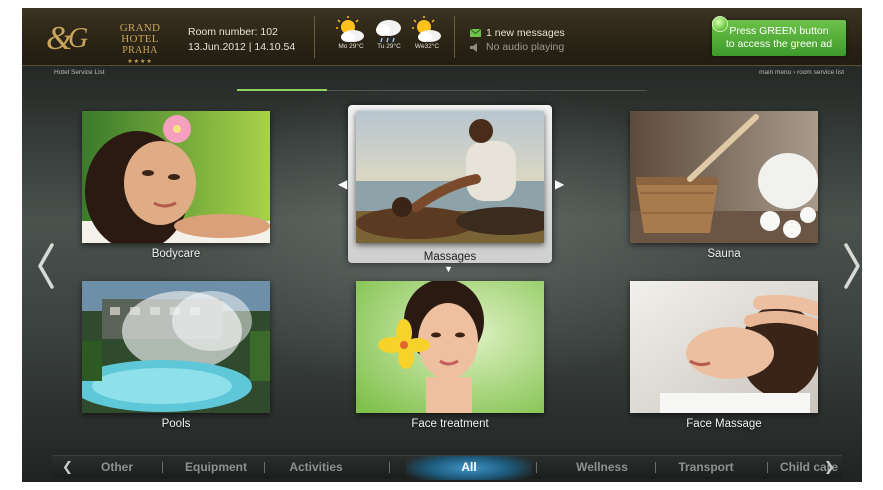  What do you see at coordinates (450, 177) in the screenshot?
I see `massages-image` at bounding box center [450, 177].